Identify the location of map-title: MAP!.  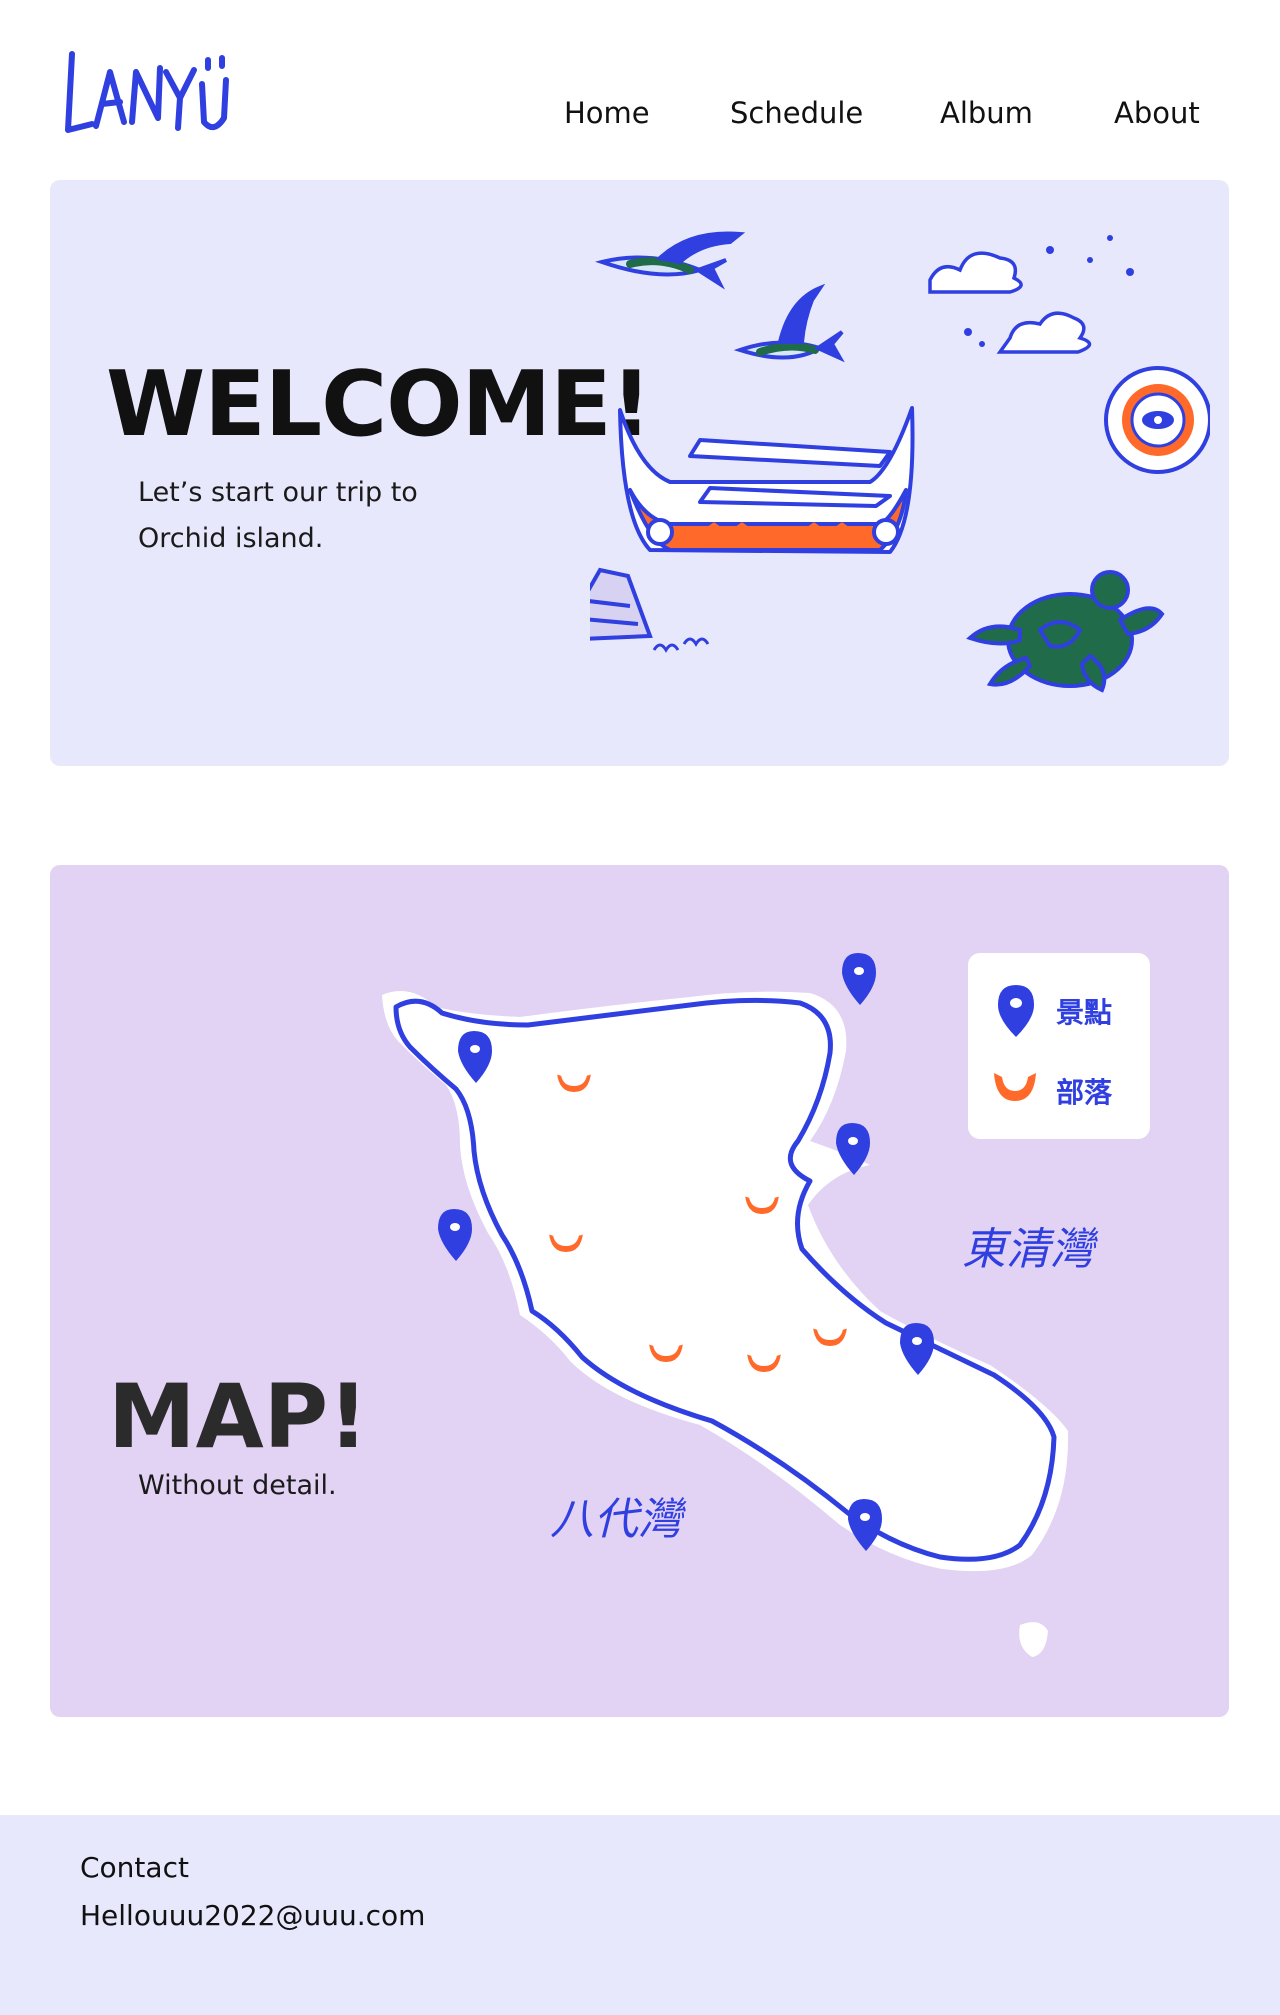
(238, 1416).